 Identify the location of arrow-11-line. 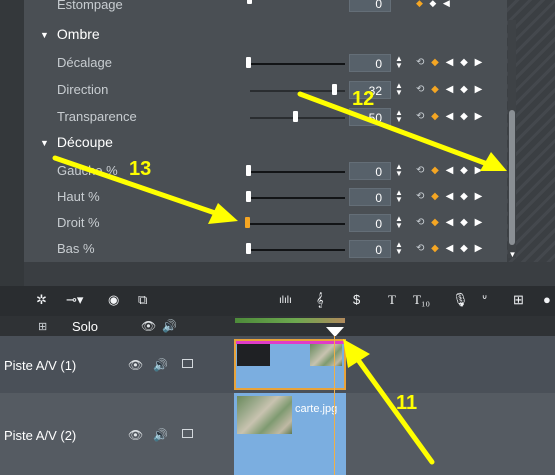
(394, 409).